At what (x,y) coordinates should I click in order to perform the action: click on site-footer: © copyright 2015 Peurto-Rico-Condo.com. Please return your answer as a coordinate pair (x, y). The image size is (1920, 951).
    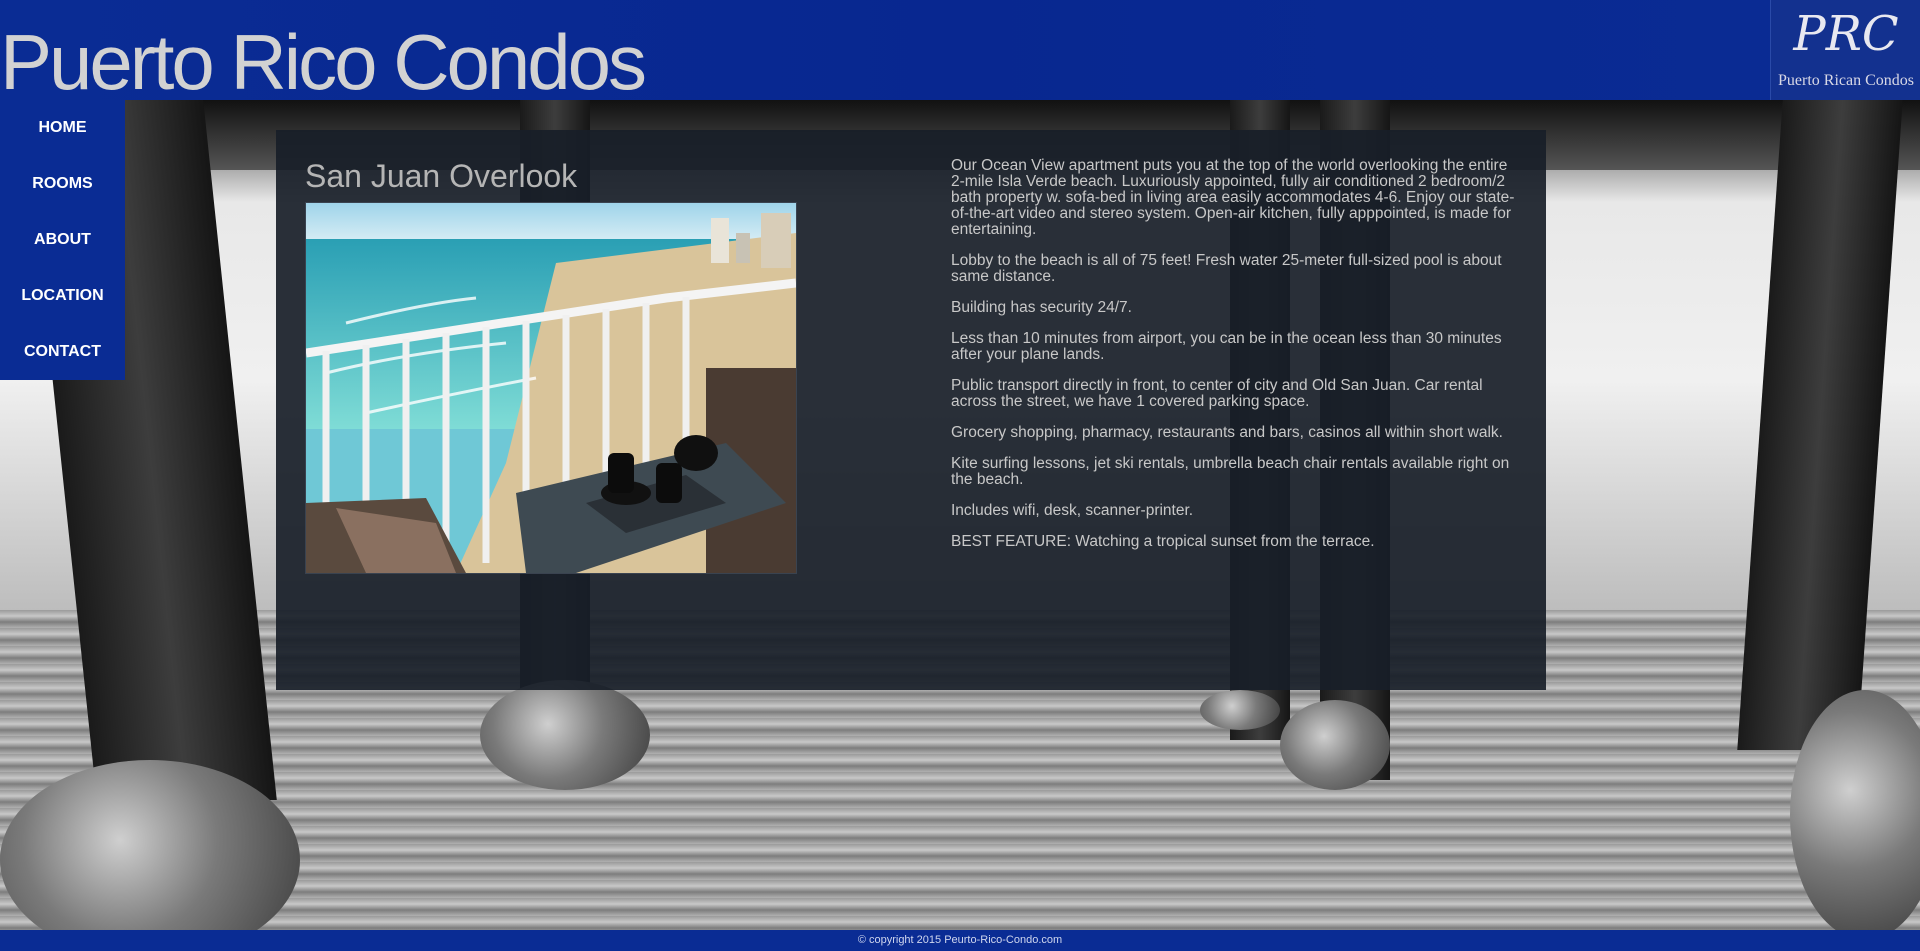
    Looking at the image, I should click on (960, 940).